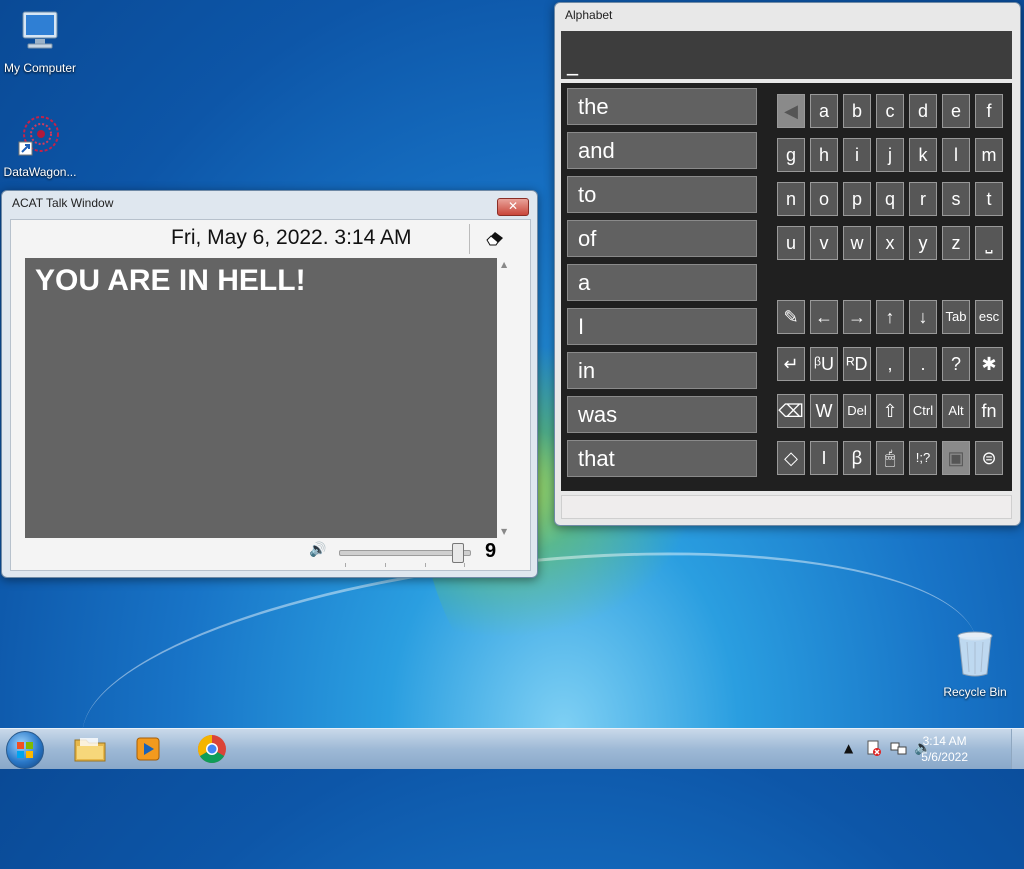 This screenshot has height=869, width=1024. I want to click on keyboard-key: Ctrl, so click(923, 411).